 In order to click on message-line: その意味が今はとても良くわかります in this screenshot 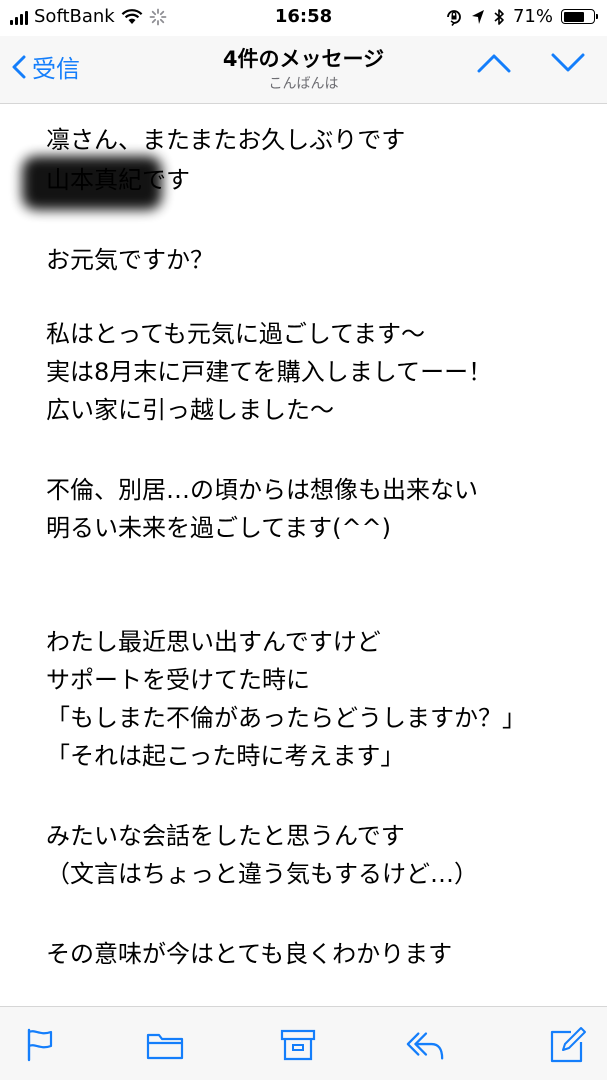, I will do `click(249, 954)`.